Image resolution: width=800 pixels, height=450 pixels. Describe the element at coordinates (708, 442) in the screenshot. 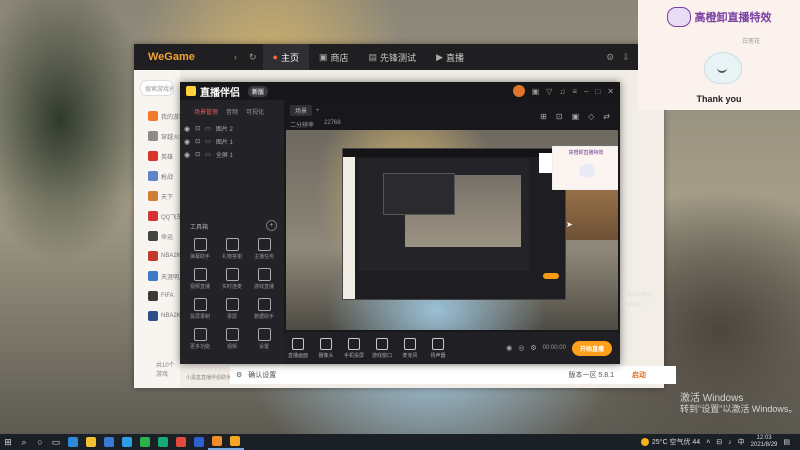

I see `tray-chevron-icon: ˄` at that location.